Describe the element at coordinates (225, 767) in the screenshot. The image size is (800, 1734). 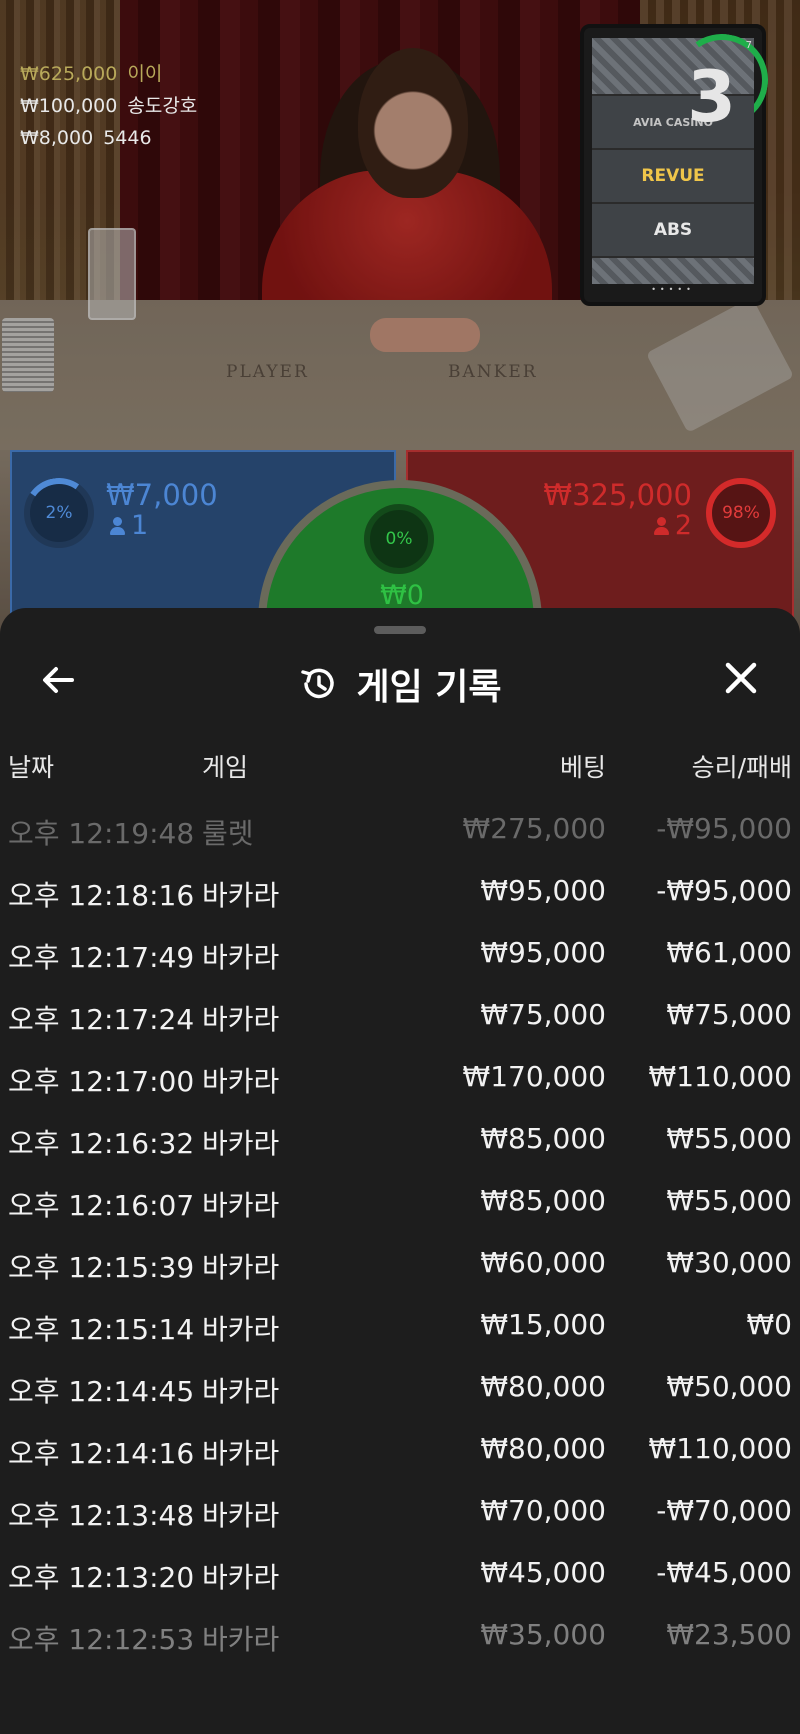
I see `column-header-game: 게임` at that location.